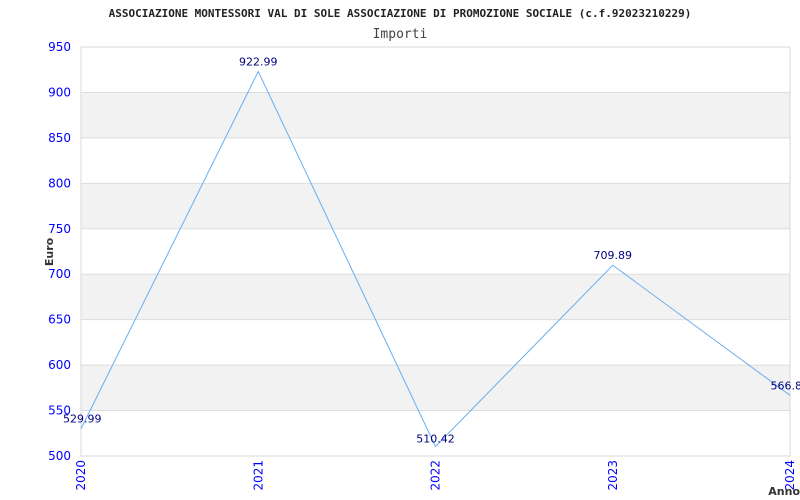  What do you see at coordinates (258, 475) in the screenshot?
I see `x-tick-label: 2021` at bounding box center [258, 475].